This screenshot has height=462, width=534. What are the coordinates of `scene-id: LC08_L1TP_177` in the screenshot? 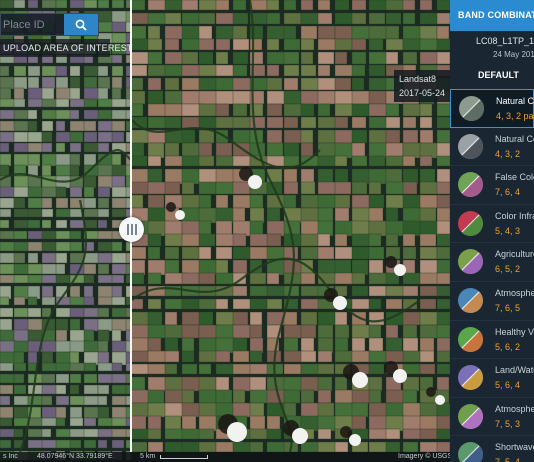 It's located at (505, 41).